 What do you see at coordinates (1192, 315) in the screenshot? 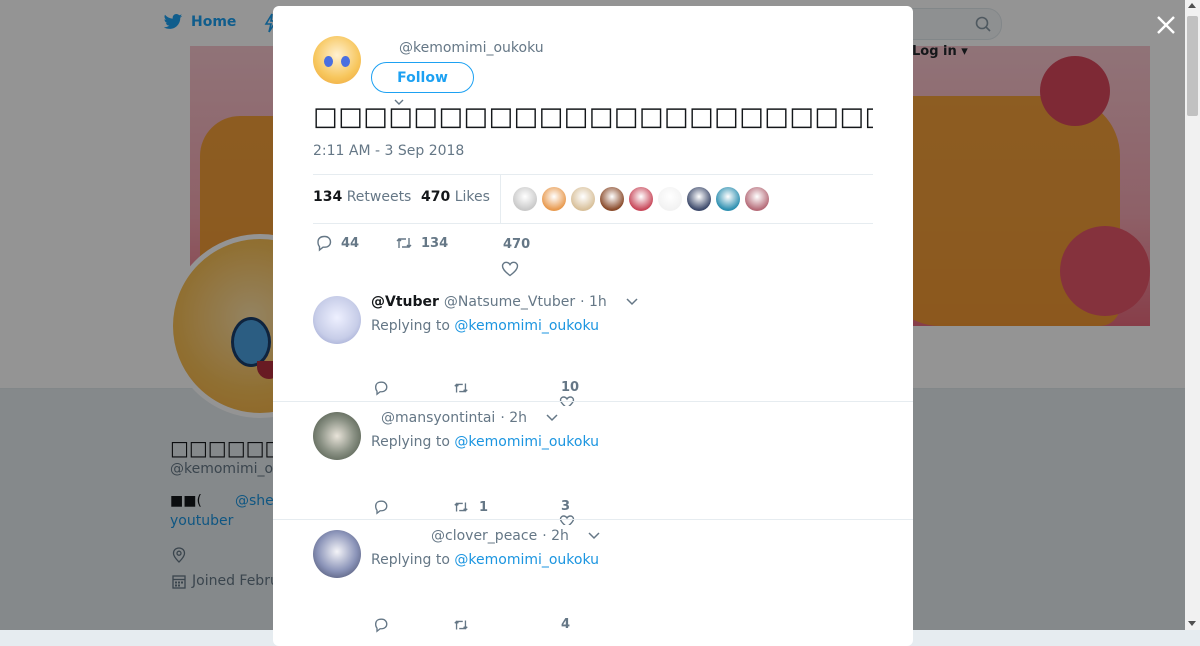
I see `page-scrollbar` at bounding box center [1192, 315].